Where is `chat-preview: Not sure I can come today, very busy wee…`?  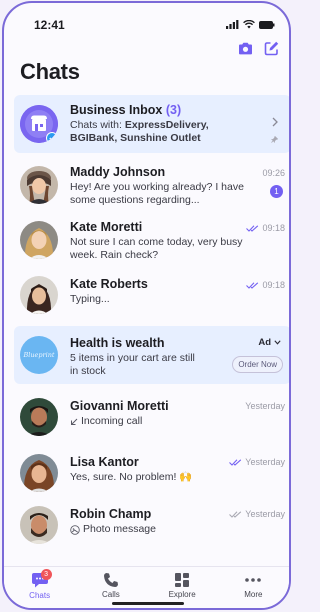 chat-preview: Not sure I can come today, very busy wee… is located at coordinates (156, 248).